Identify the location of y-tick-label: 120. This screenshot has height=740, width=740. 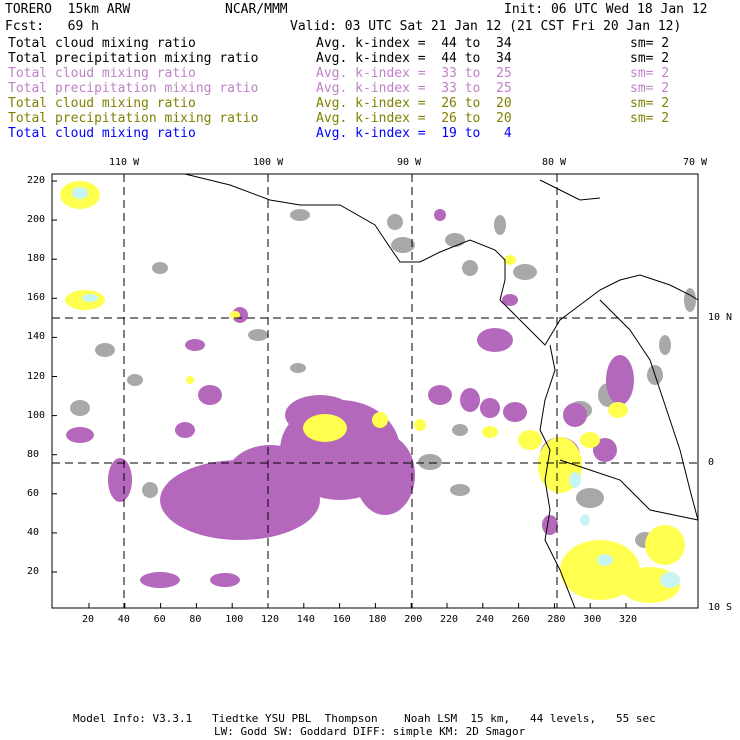
(36, 376).